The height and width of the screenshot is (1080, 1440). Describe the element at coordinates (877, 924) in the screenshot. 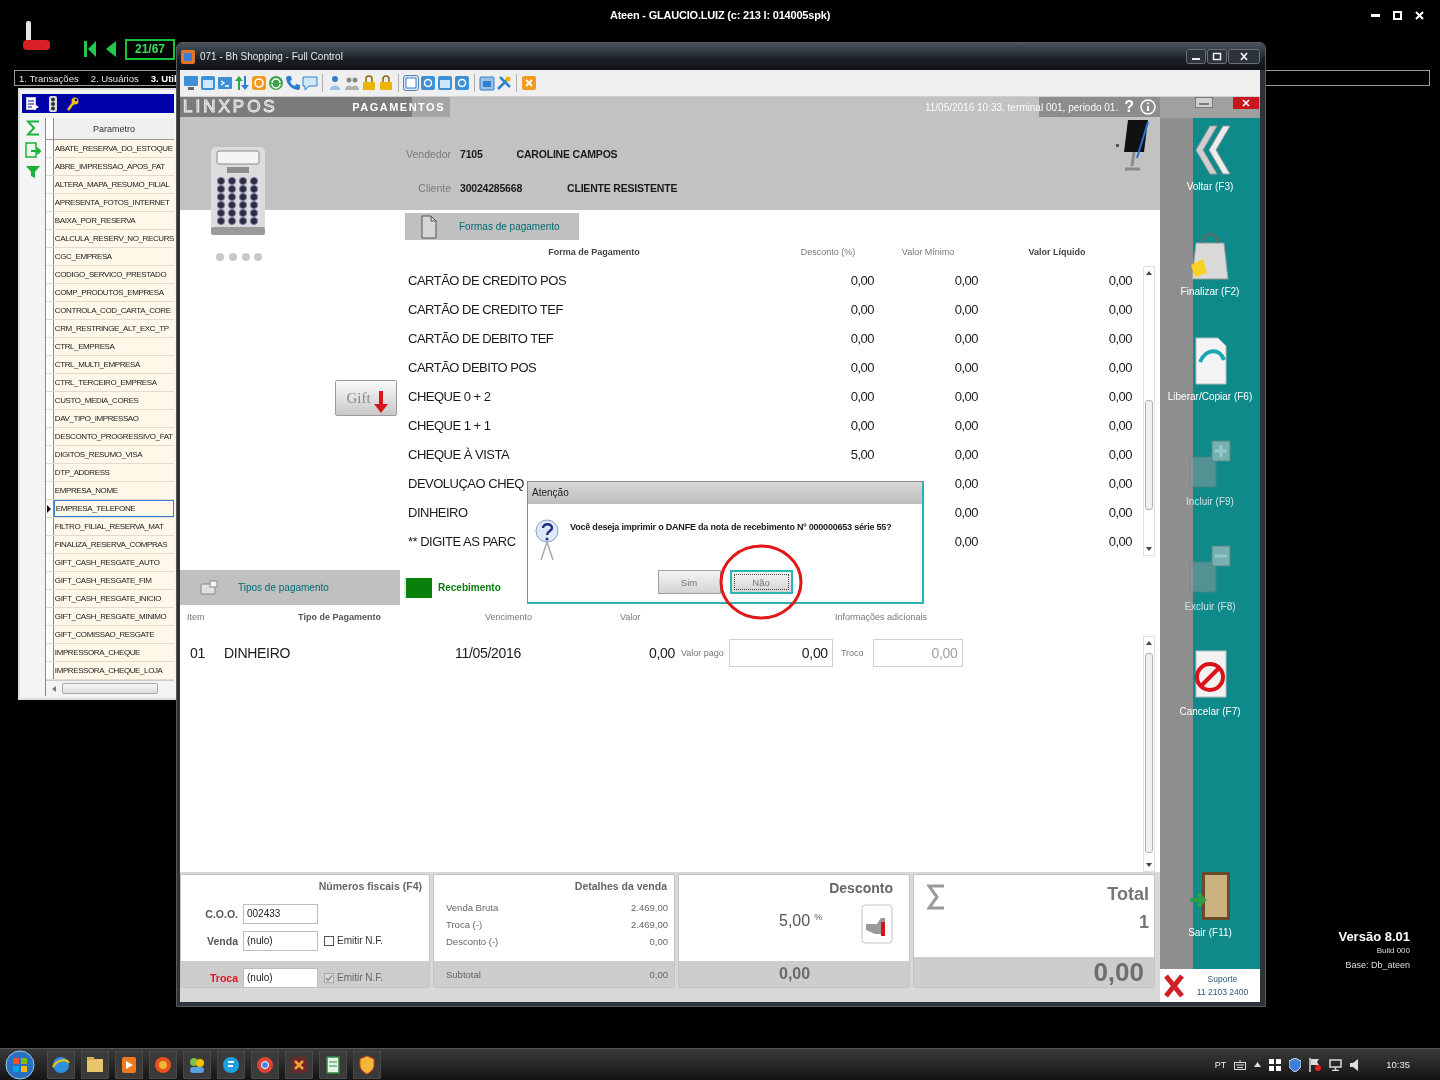

I see `hand-card-icon` at that location.